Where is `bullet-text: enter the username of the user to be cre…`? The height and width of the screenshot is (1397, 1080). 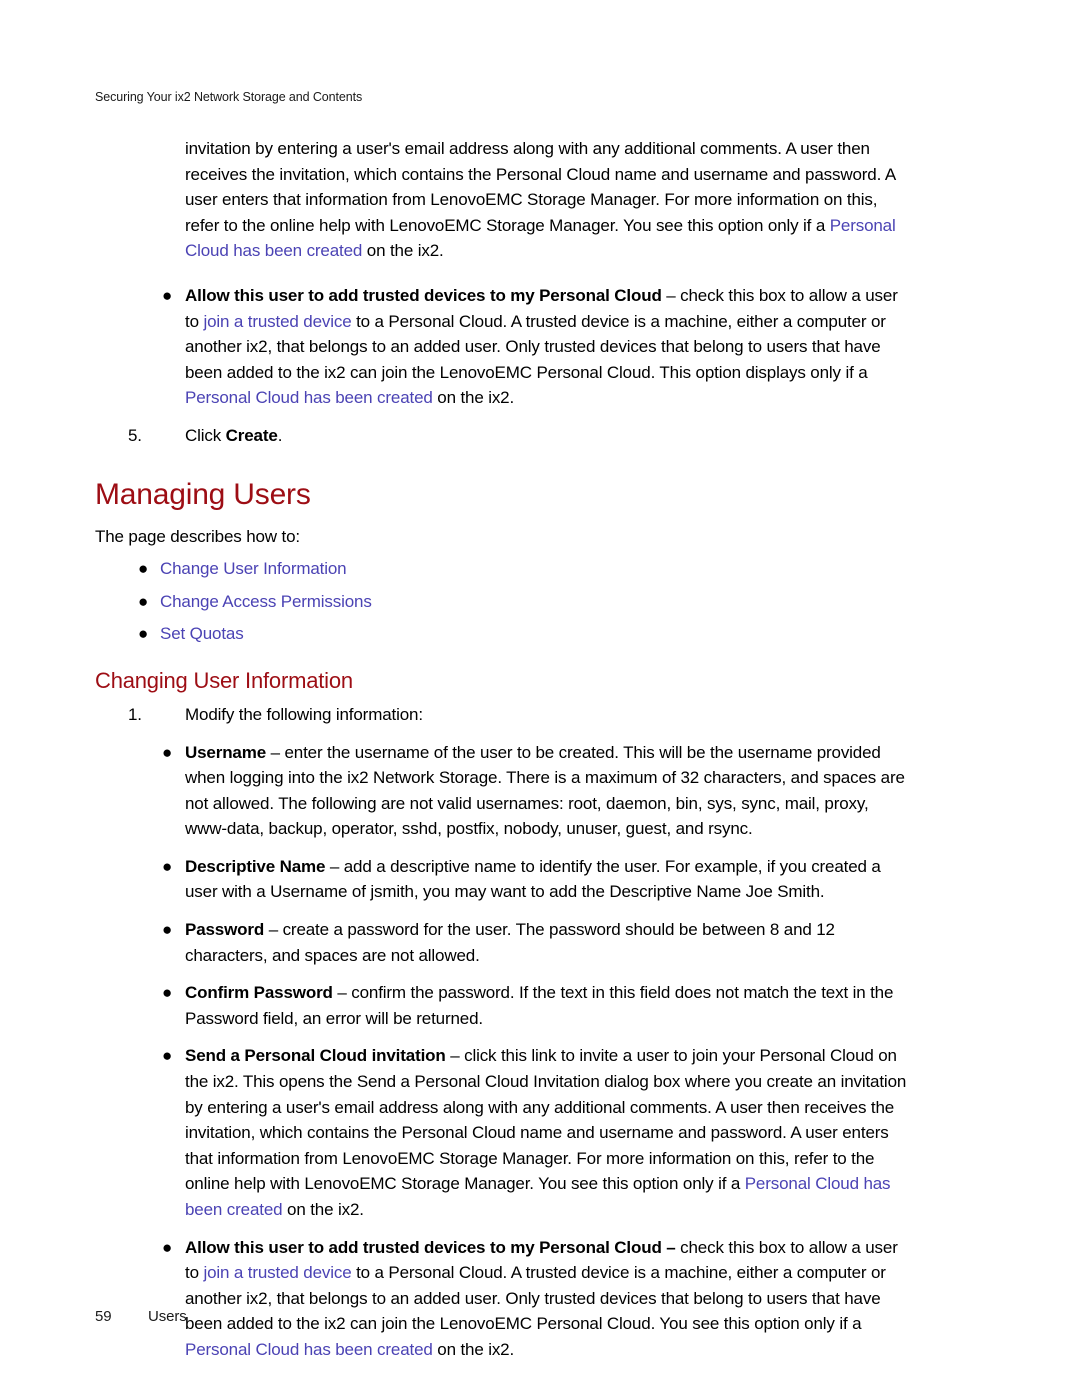 bullet-text: enter the username of the user to be cre… is located at coordinates (545, 790).